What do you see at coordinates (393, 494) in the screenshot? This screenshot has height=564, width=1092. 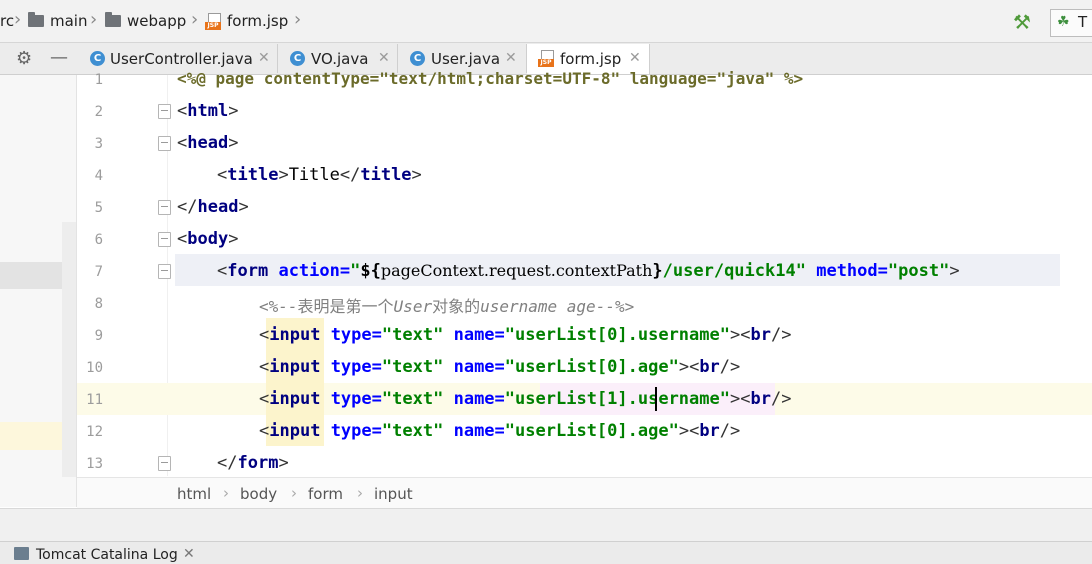 I see `breadcrumb-input: input` at bounding box center [393, 494].